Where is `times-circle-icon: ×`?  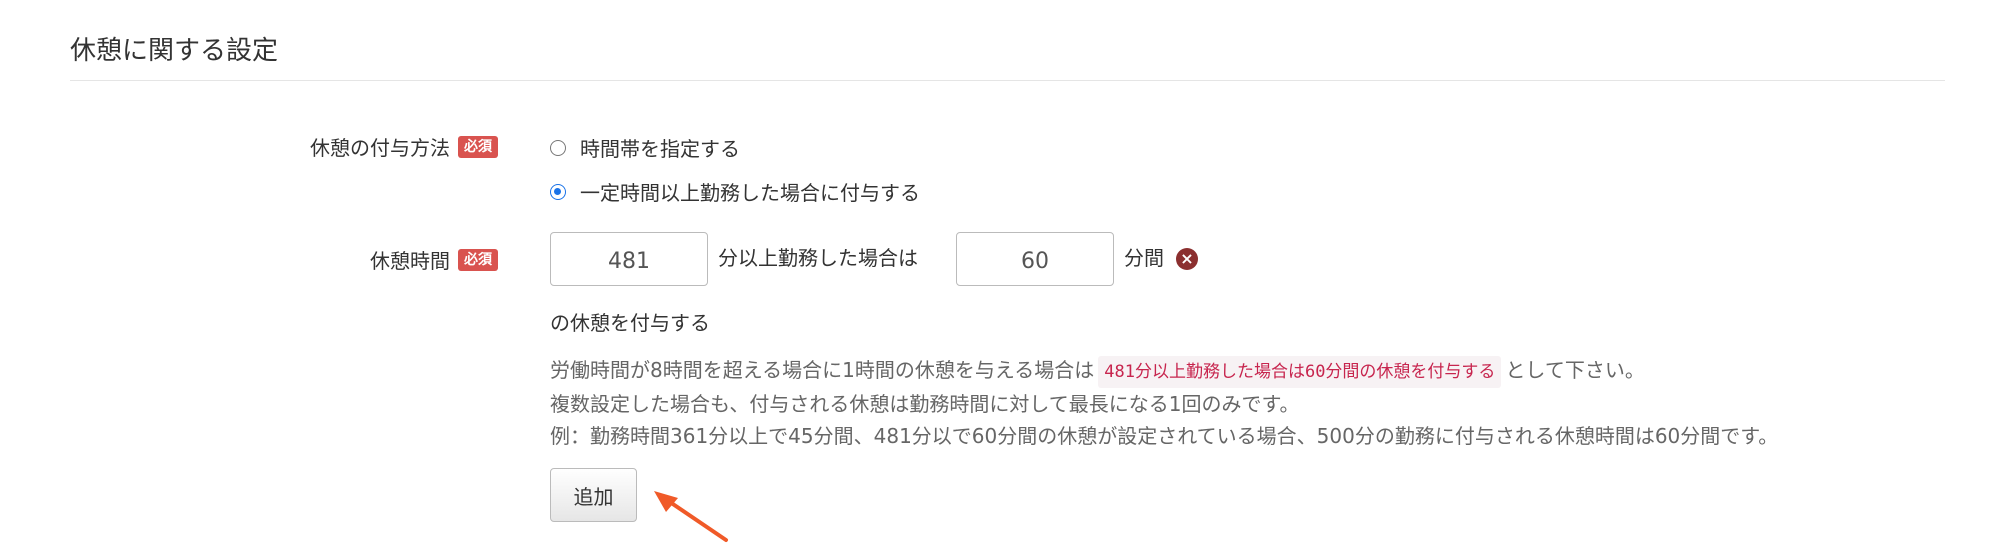 times-circle-icon: × is located at coordinates (1187, 259).